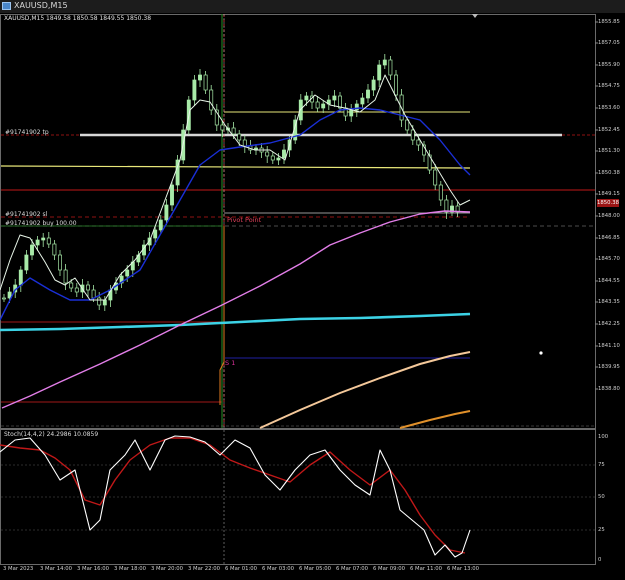  Describe the element at coordinates (609, 346) in the screenshot. I see `price-tick-label: 1841.10` at that location.